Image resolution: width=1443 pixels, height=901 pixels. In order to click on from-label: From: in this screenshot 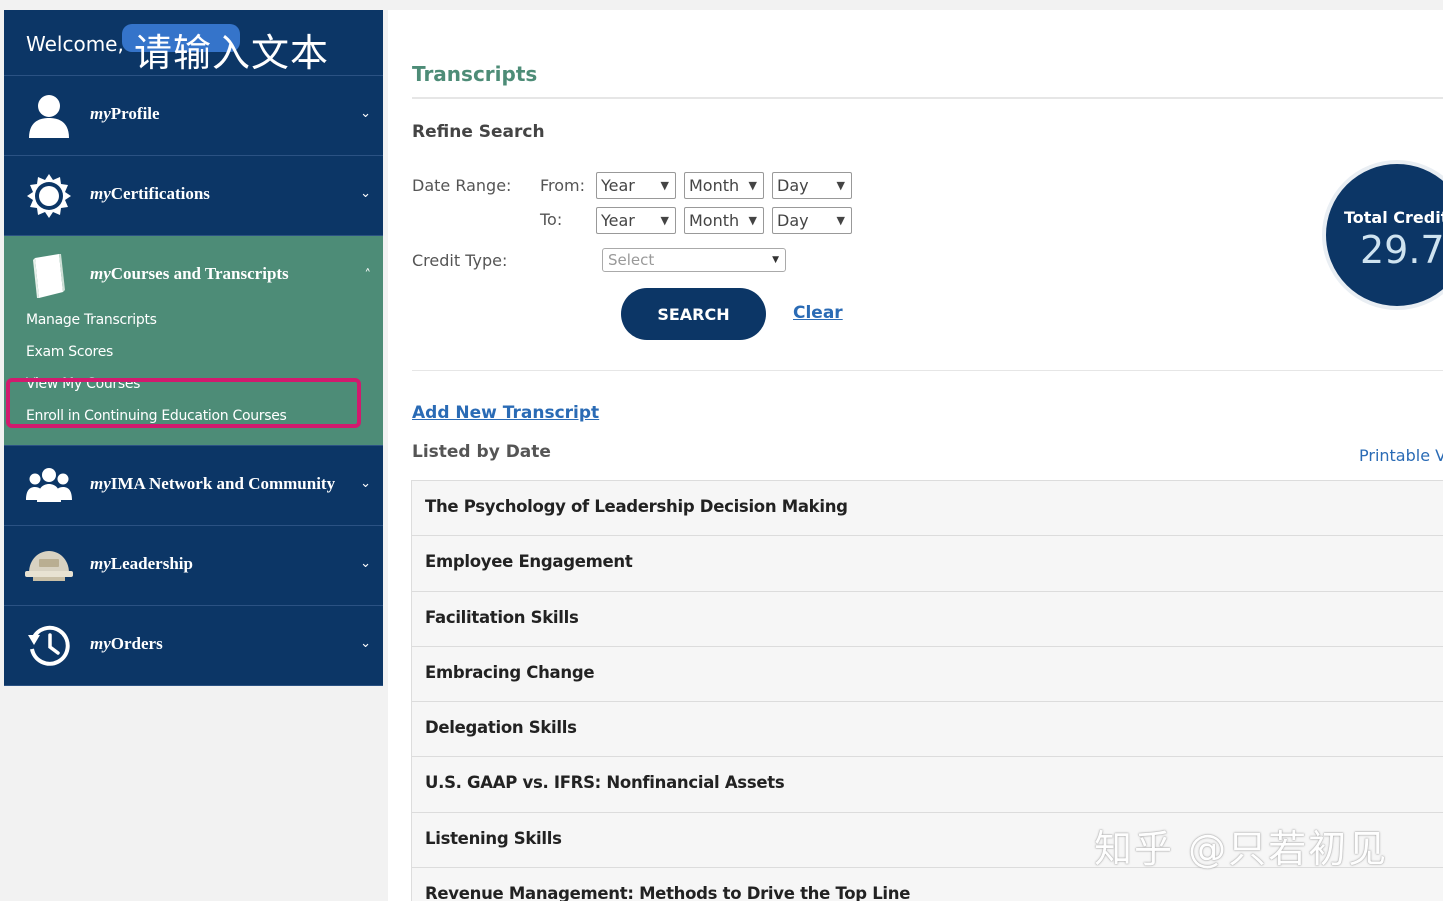, I will do `click(563, 185)`.